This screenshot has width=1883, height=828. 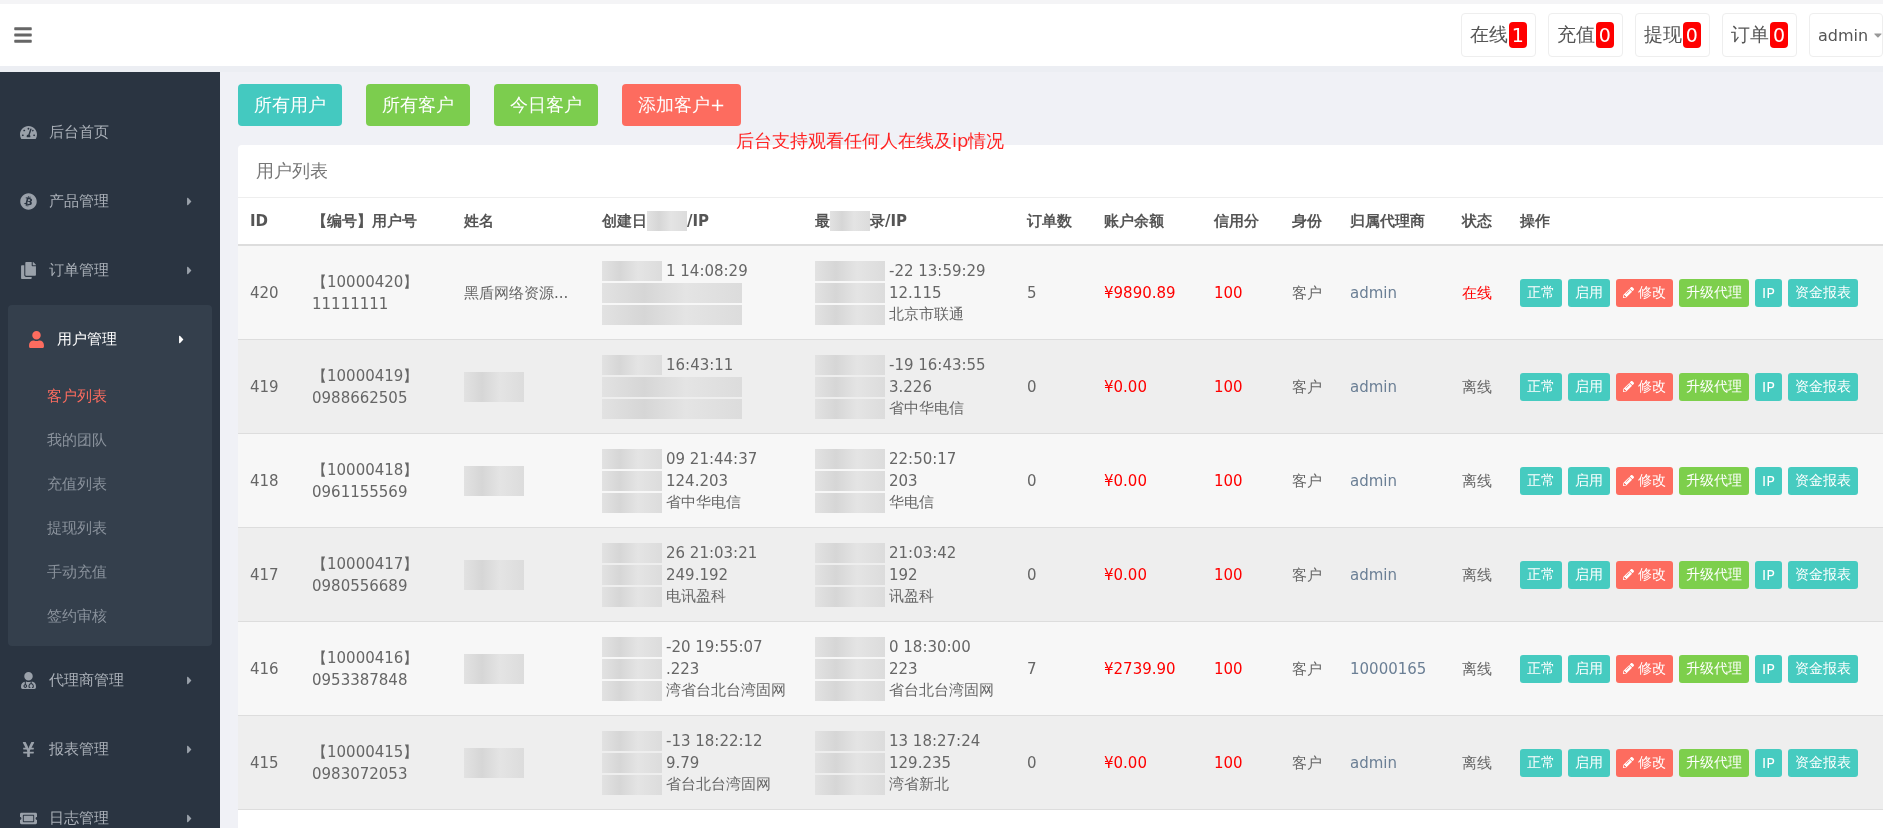 I want to click on sidebar-item: 代理商管理, so click(x=110, y=680).